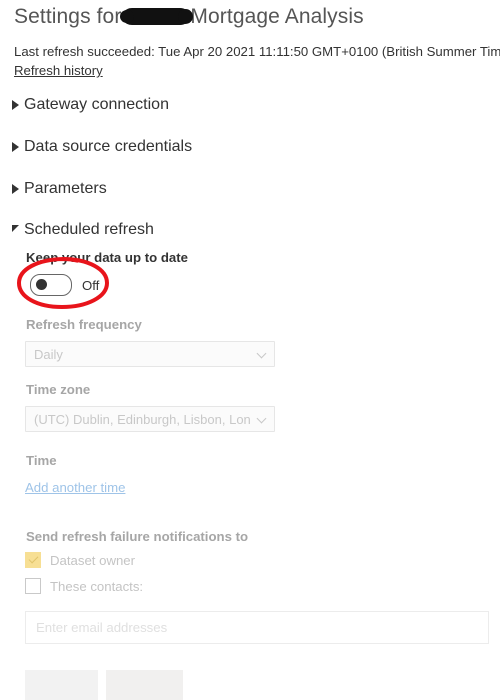  I want to click on keep-data-up-to-date-toggle, so click(51, 285).